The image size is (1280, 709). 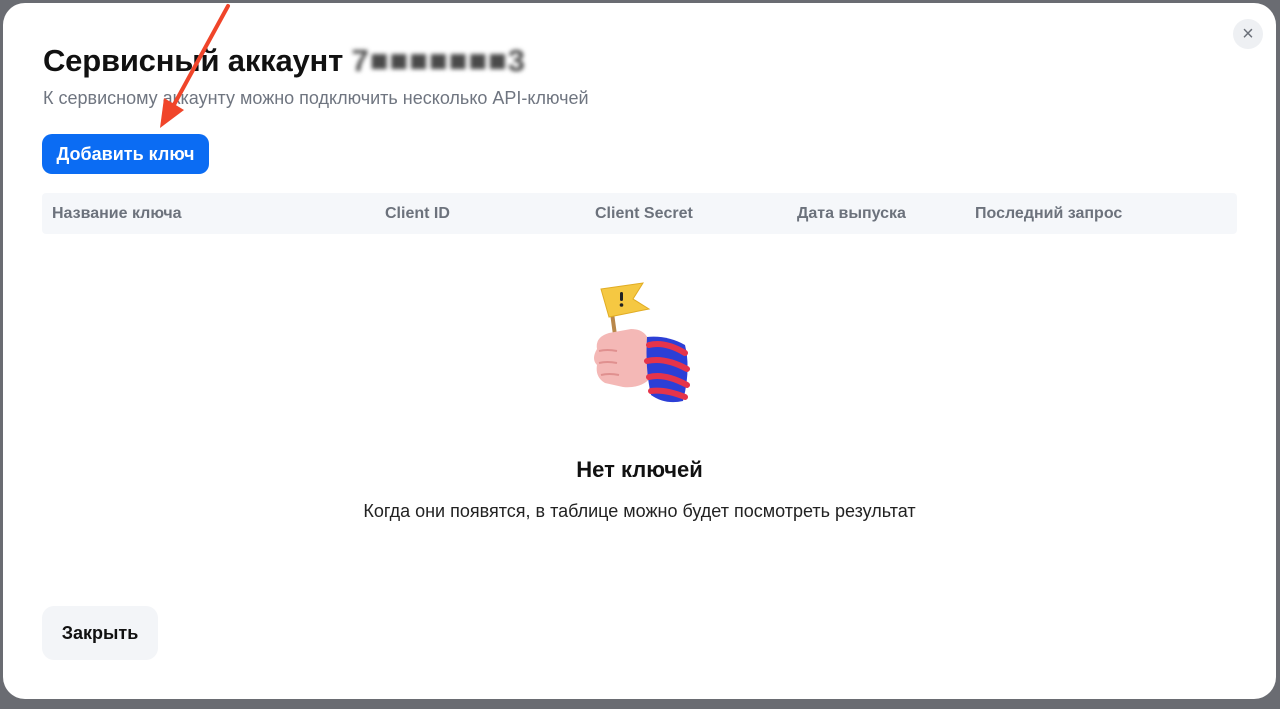 I want to click on column-header-issue-date: Дата выпуска, so click(x=851, y=213).